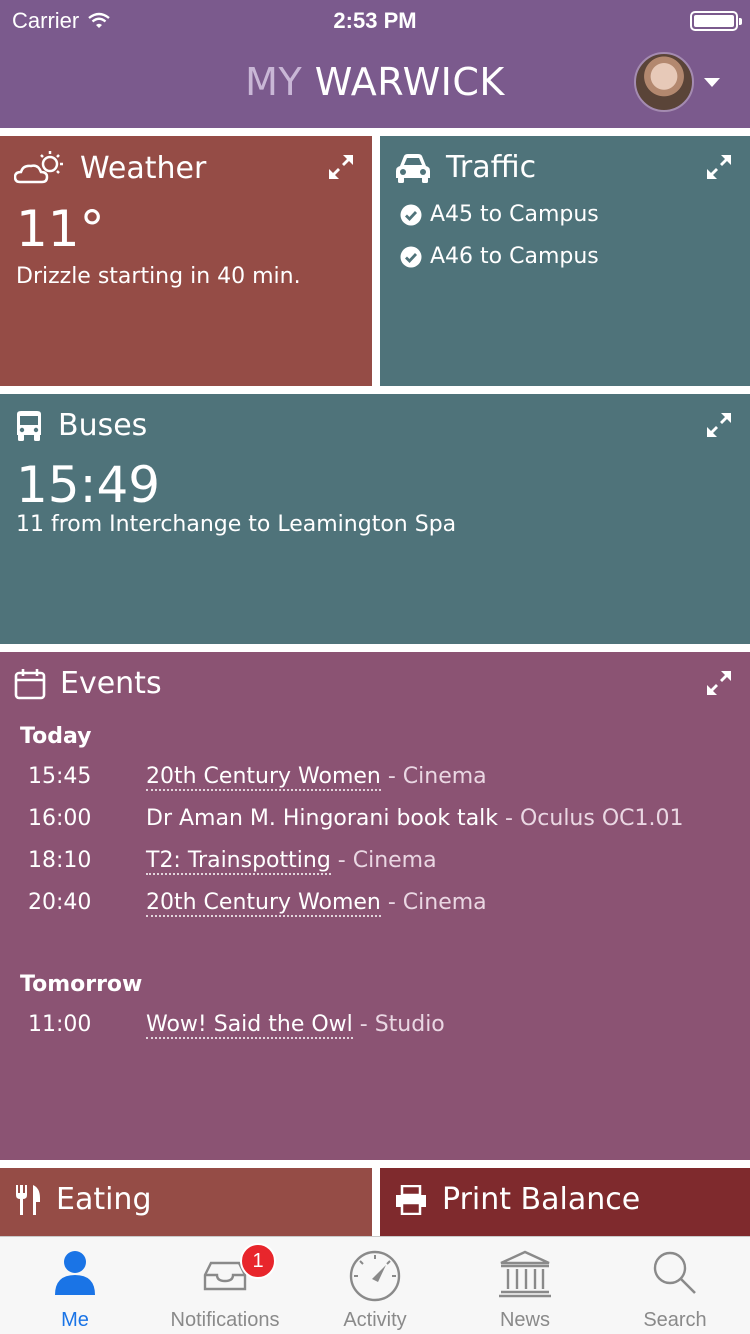 Image resolution: width=750 pixels, height=1334 pixels. Describe the element at coordinates (409, 82) in the screenshot. I see `app-title-brand: WARWICK` at that location.